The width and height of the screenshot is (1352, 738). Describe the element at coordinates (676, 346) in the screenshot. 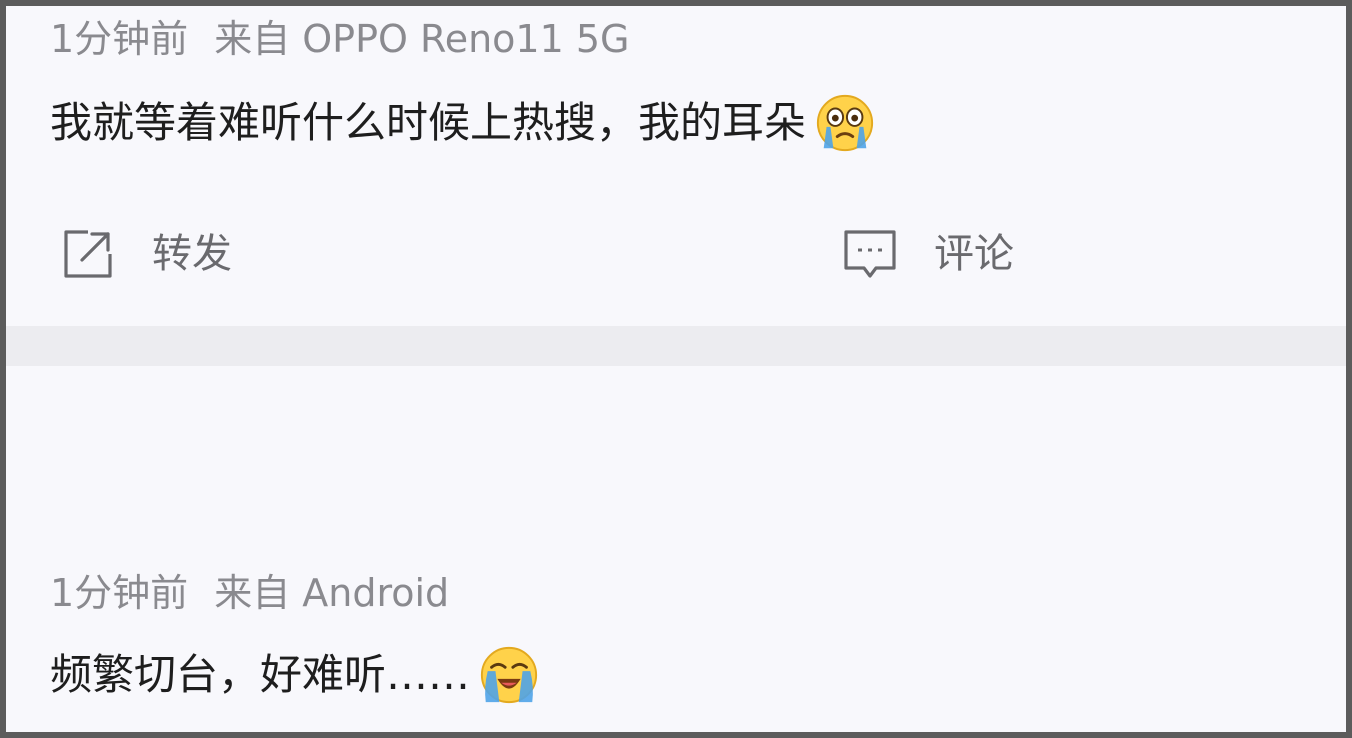

I see `post-divider` at that location.